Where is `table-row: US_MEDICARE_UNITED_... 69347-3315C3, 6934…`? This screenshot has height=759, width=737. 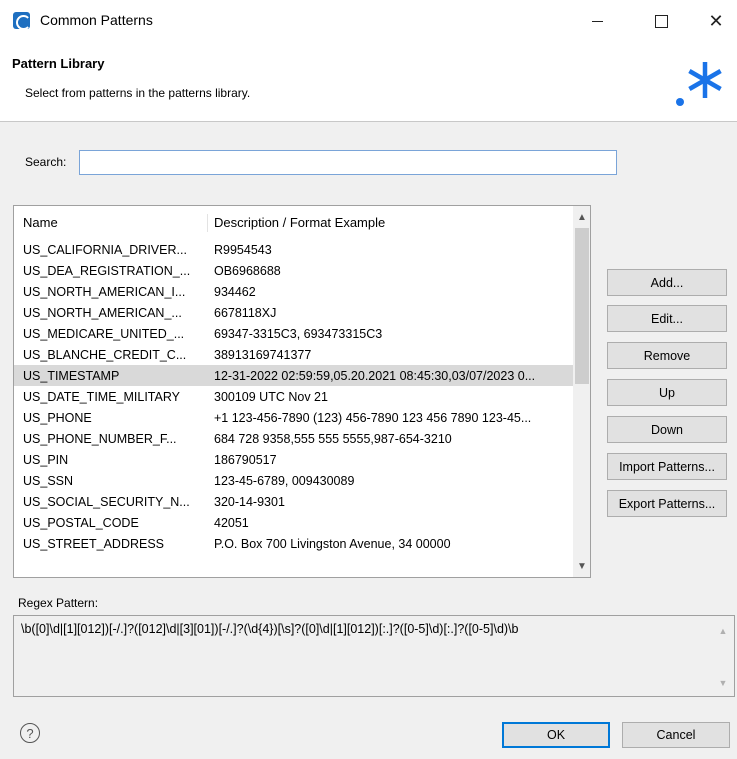
table-row: US_MEDICARE_UNITED_... 69347-3315C3, 6934… is located at coordinates (294, 333).